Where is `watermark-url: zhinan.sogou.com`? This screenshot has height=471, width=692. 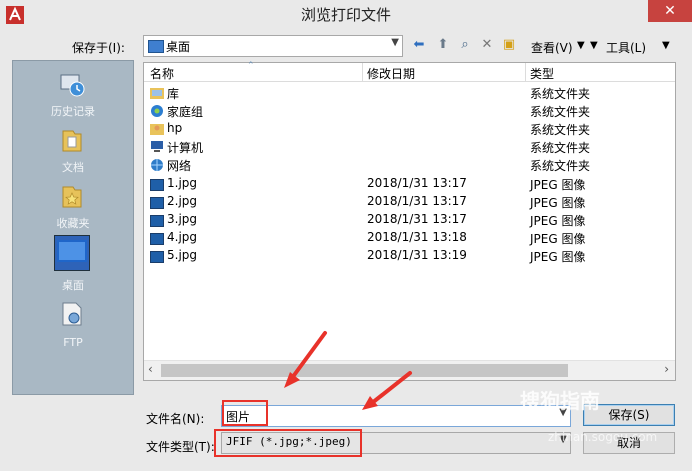 watermark-url: zhinan.sogou.com is located at coordinates (603, 437).